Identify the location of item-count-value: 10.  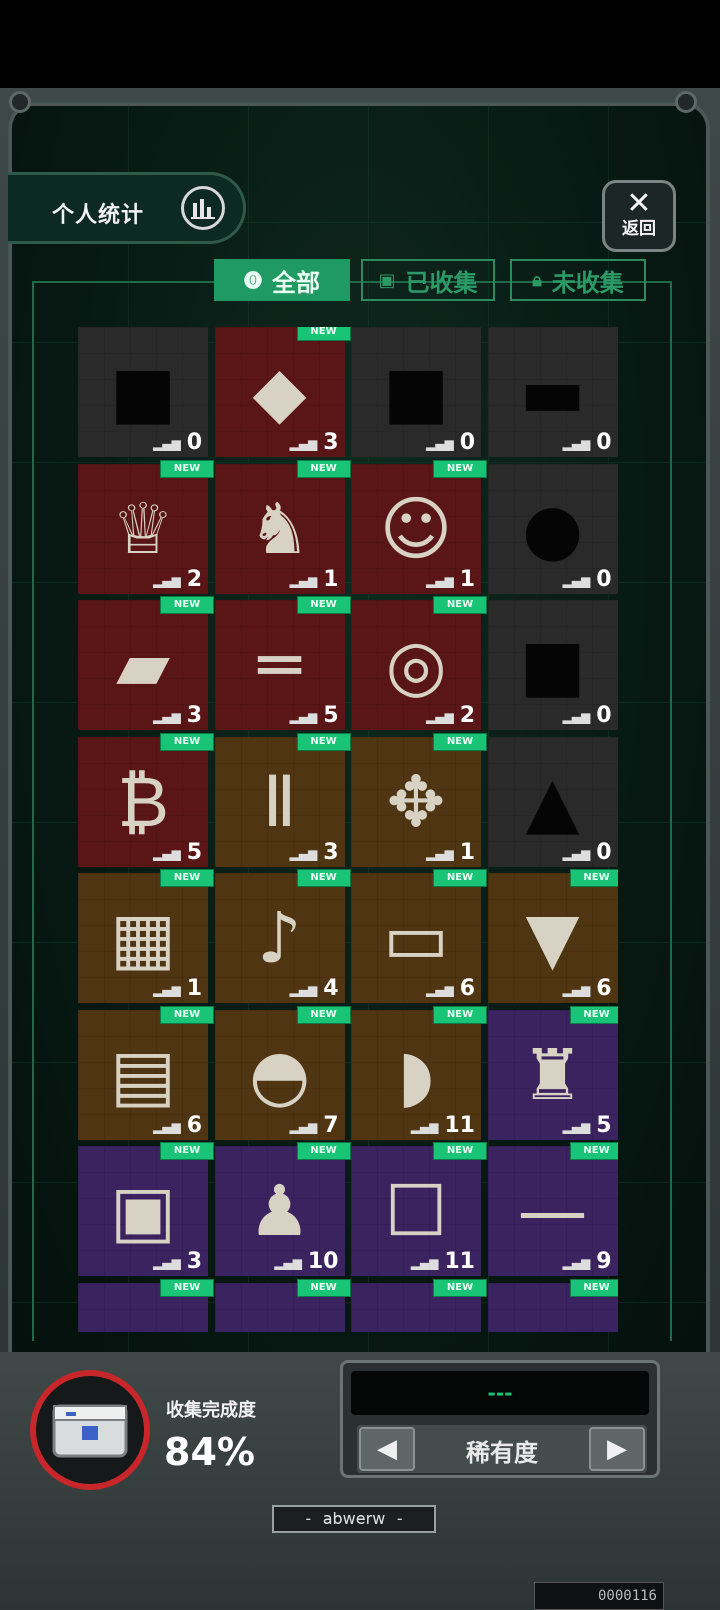
(323, 1261).